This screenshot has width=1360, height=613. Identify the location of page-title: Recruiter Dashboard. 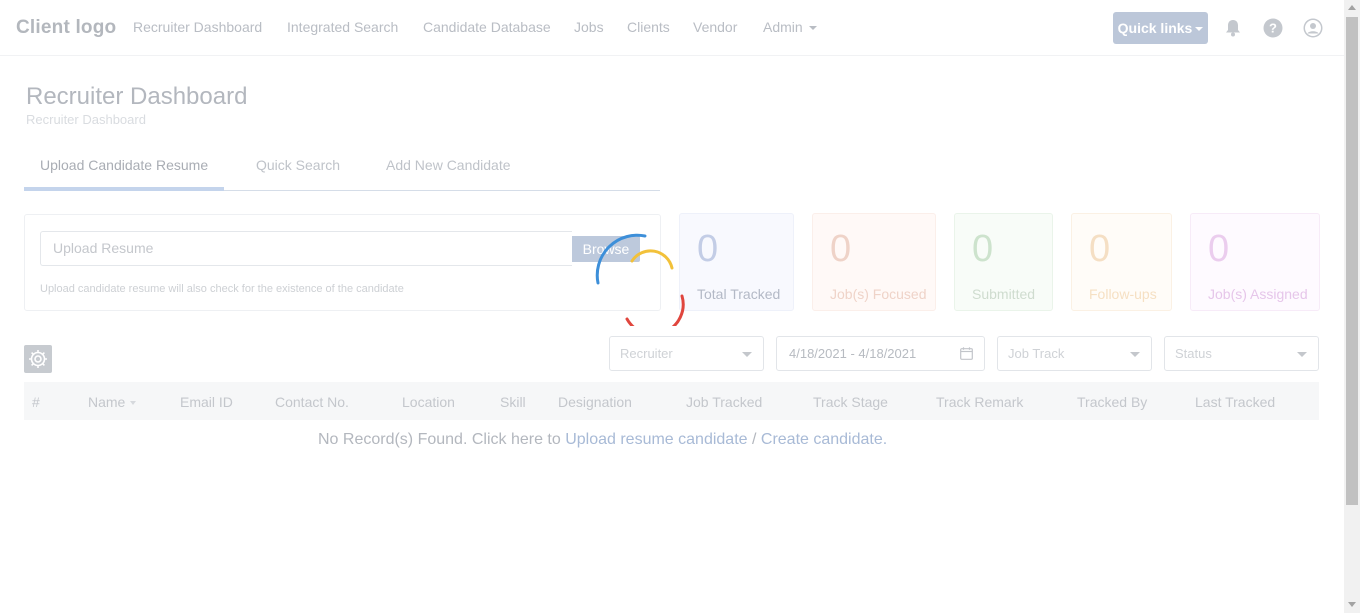
(137, 96).